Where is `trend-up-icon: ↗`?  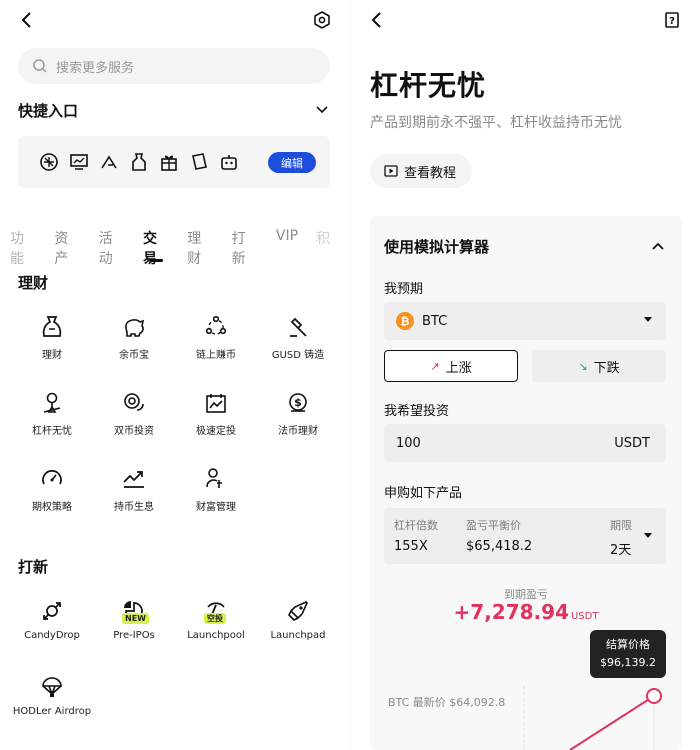
trend-up-icon: ↗ is located at coordinates (435, 366).